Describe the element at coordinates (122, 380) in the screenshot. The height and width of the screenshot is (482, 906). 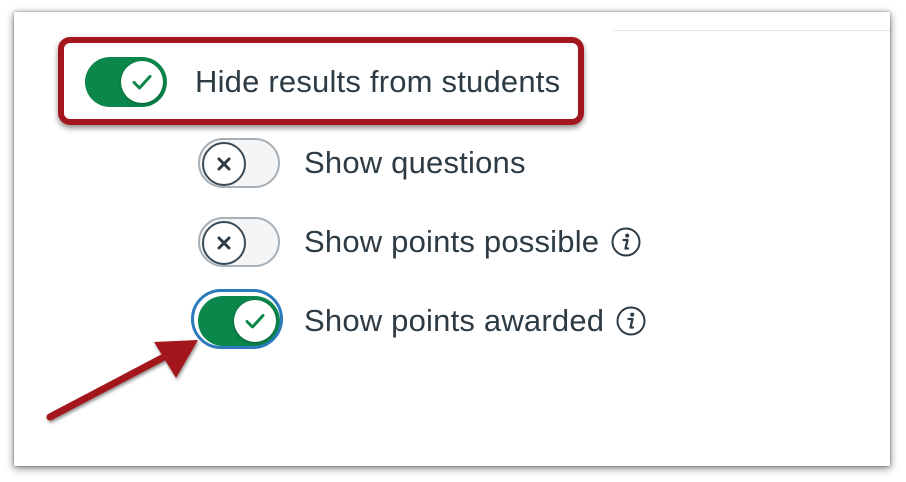
I see `annotation-arrow-icon` at that location.